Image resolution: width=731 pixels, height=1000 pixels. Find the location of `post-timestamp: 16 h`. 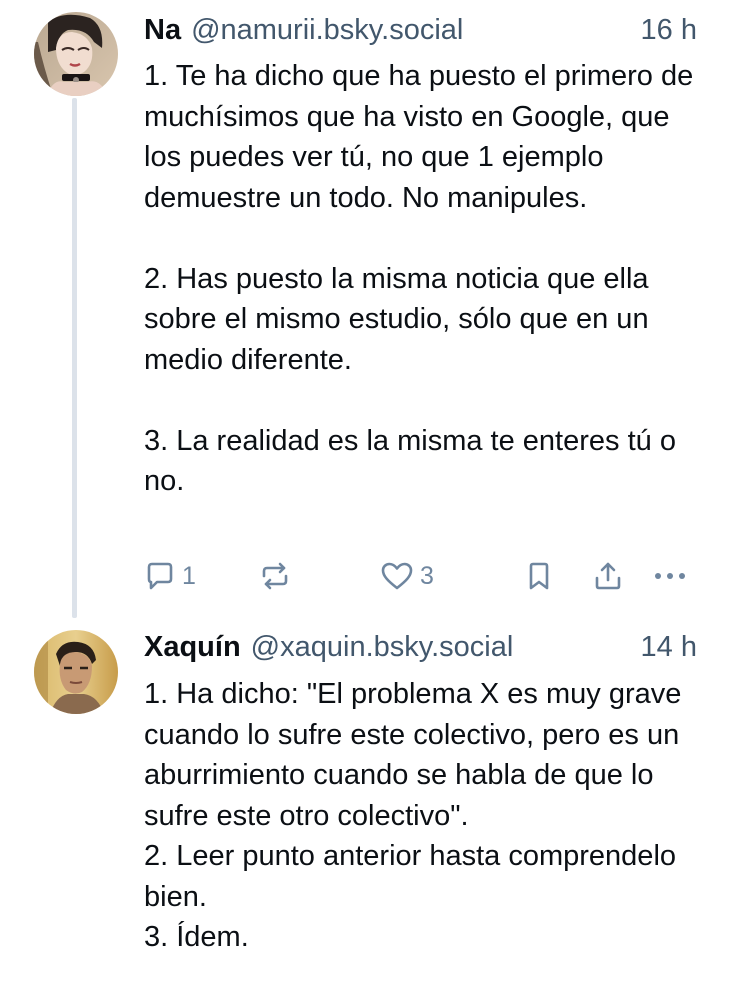

post-timestamp: 16 h is located at coordinates (669, 30).